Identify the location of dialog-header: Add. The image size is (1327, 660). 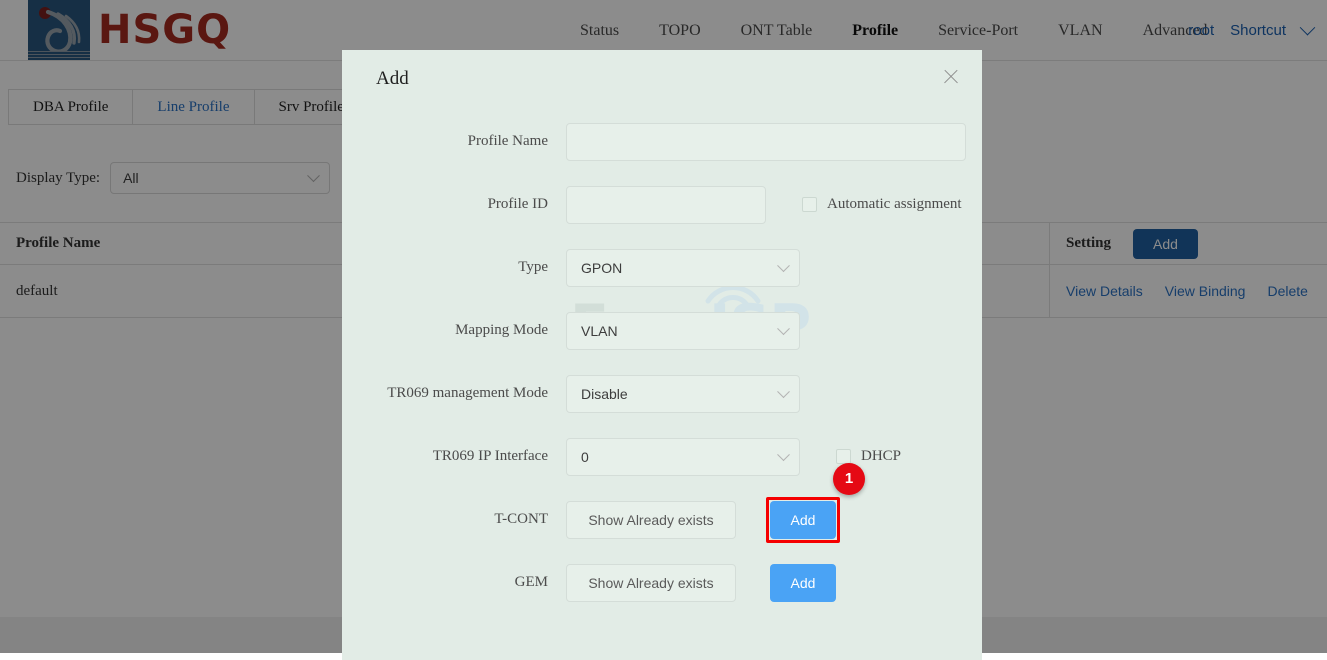
(662, 78).